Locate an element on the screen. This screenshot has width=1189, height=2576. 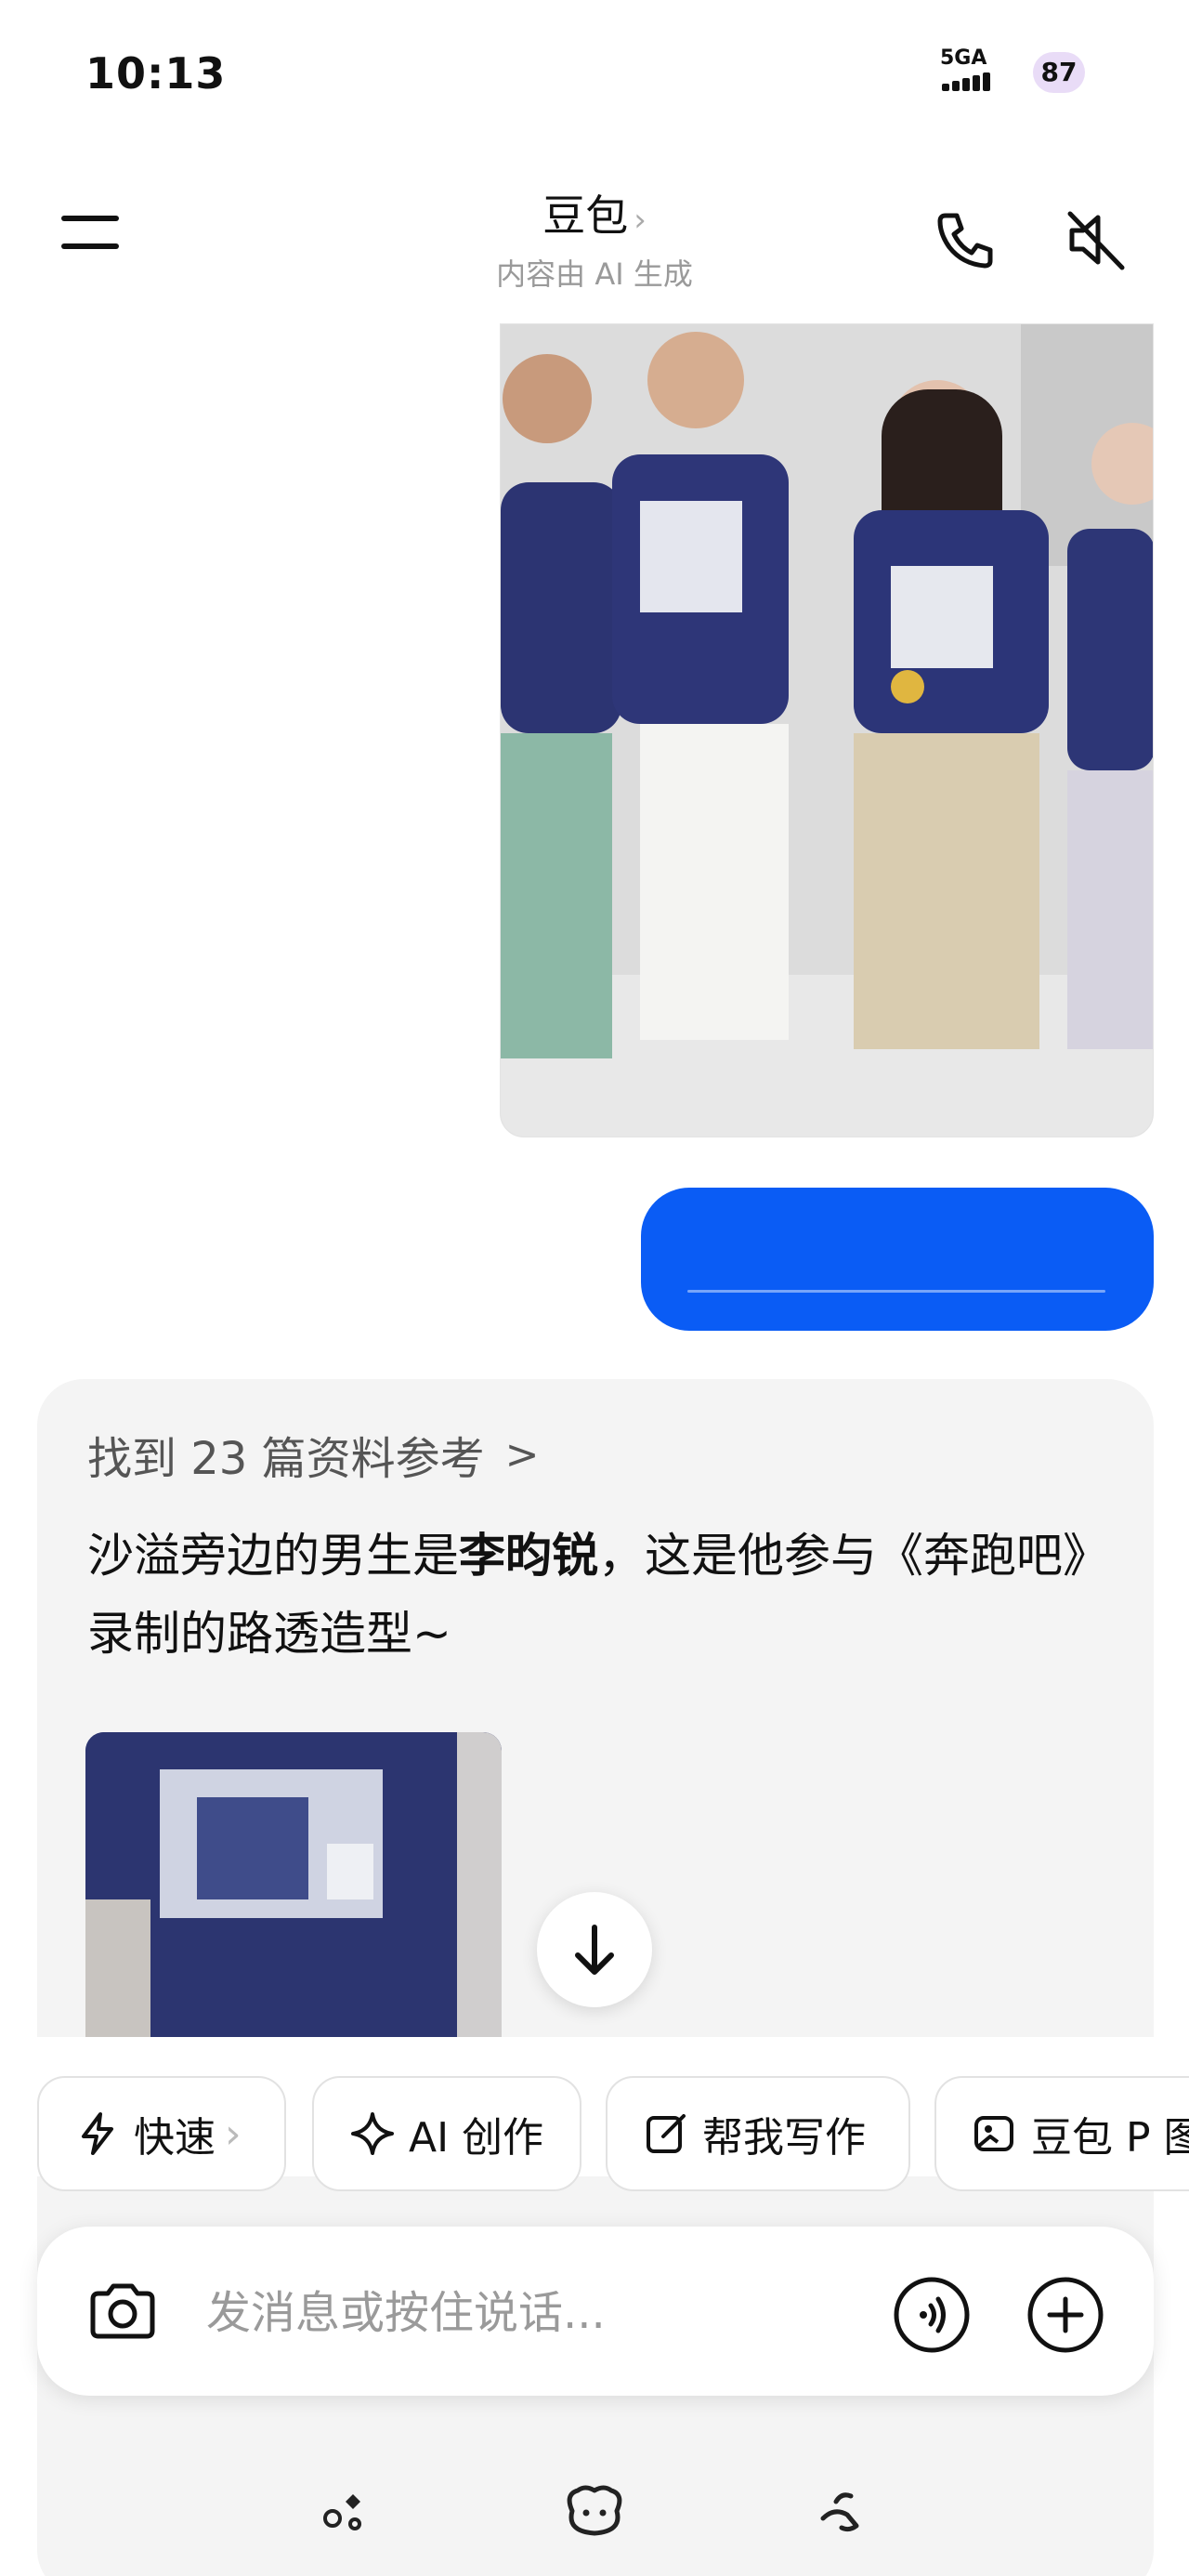
reference-image is located at coordinates (293, 1908).